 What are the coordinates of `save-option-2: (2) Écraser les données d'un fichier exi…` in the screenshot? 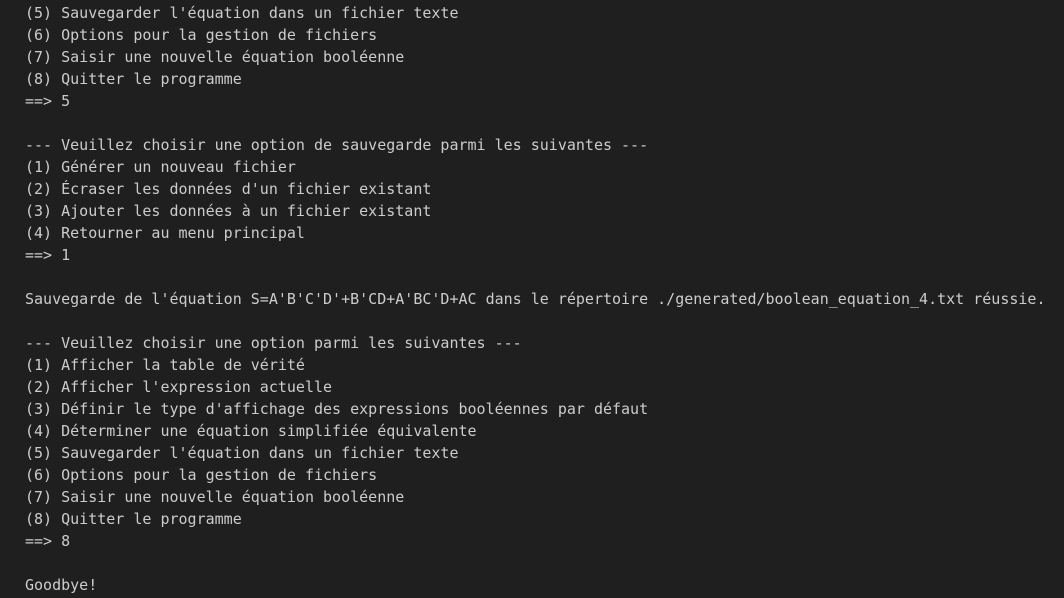 It's located at (228, 189).